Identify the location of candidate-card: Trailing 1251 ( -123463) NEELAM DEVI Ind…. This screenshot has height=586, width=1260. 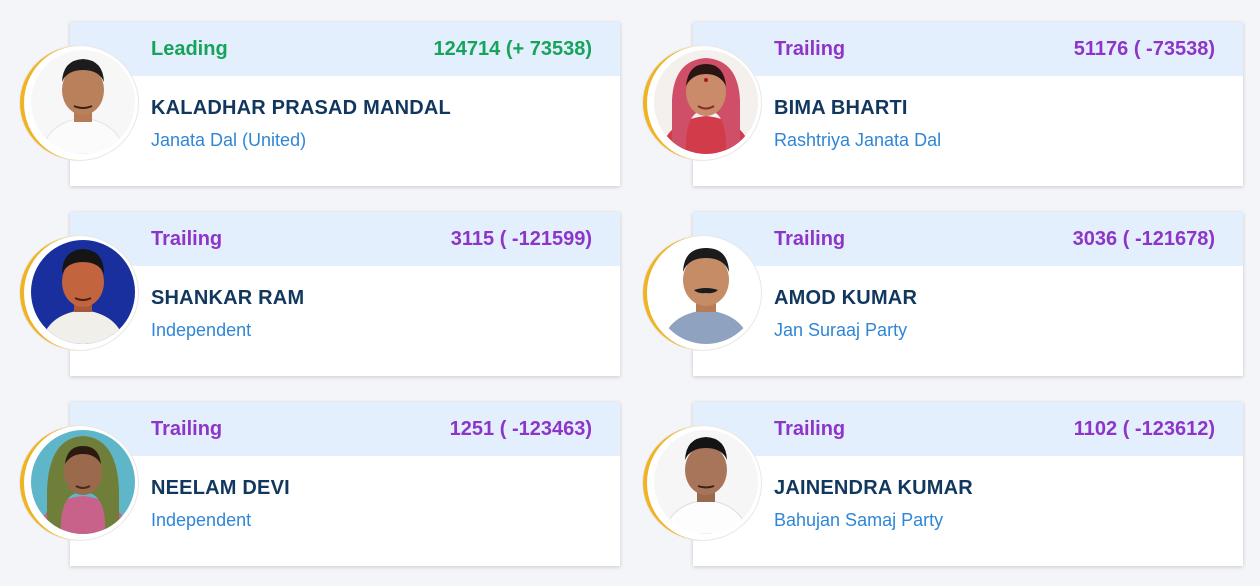
(345, 484).